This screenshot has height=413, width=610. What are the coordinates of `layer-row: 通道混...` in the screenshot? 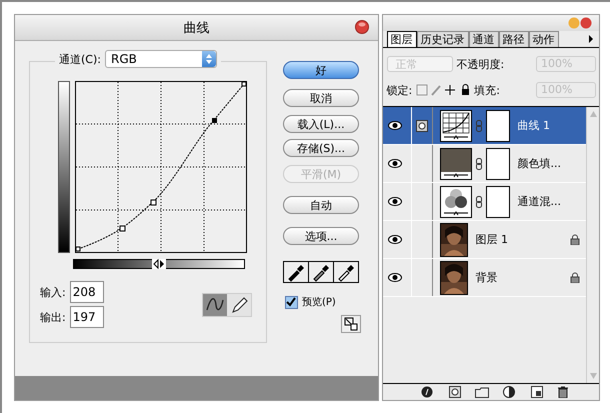 It's located at (484, 202).